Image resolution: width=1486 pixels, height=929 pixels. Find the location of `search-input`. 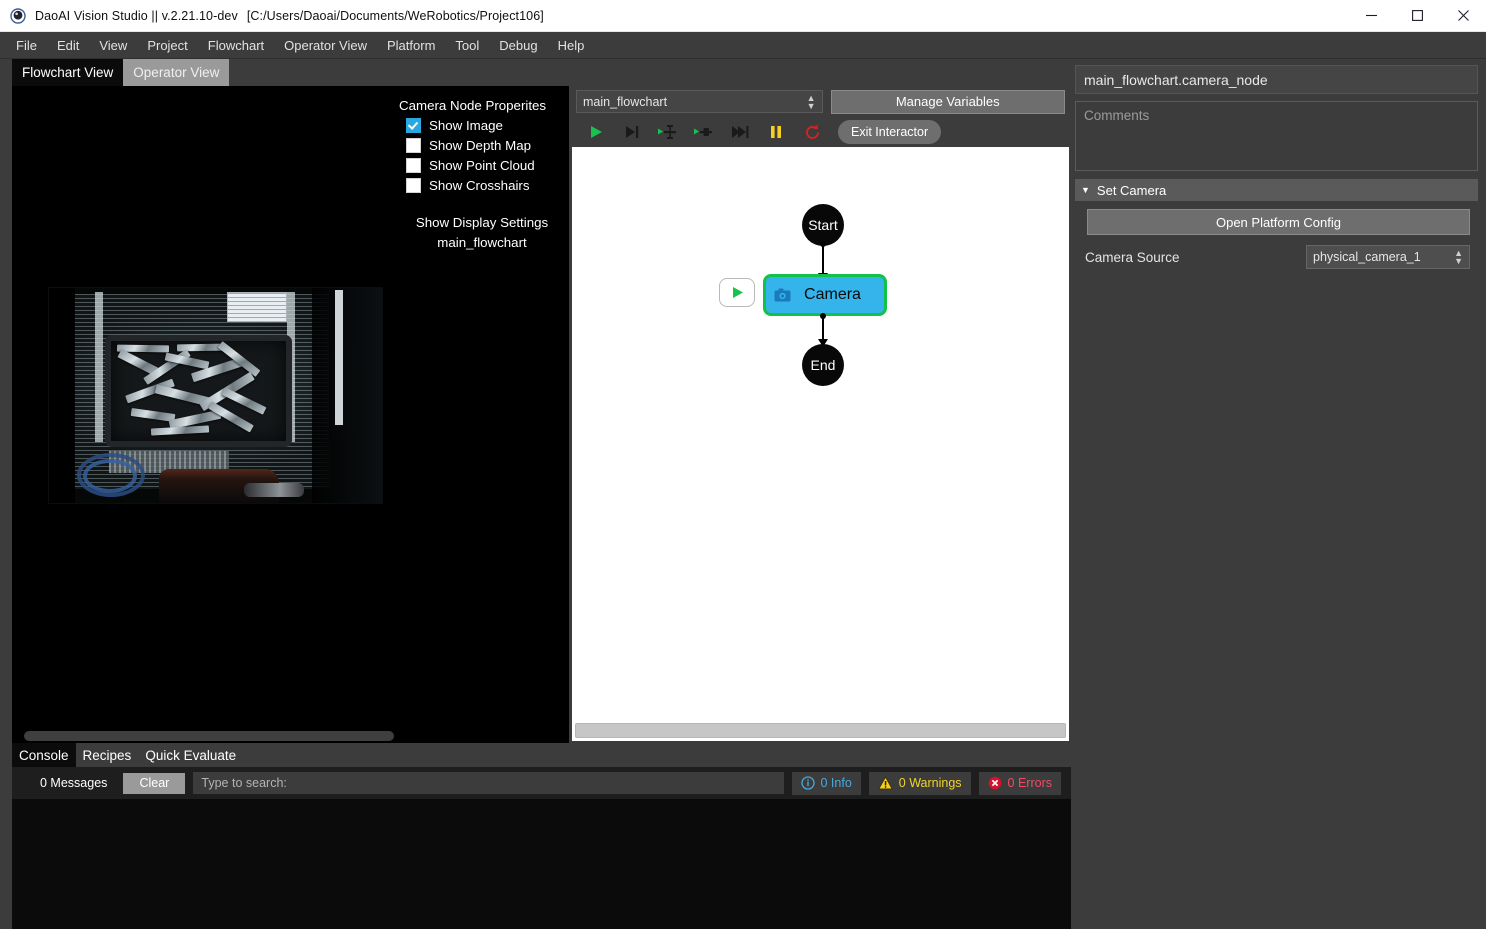

search-input is located at coordinates (488, 783).